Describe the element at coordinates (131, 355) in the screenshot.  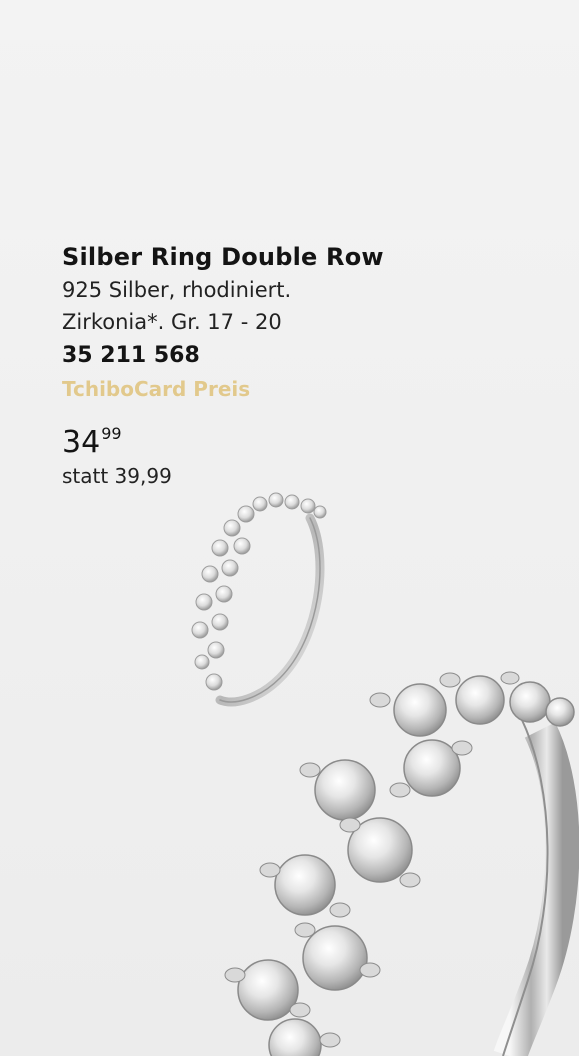
I see `article-number: 35 211 568` at that location.